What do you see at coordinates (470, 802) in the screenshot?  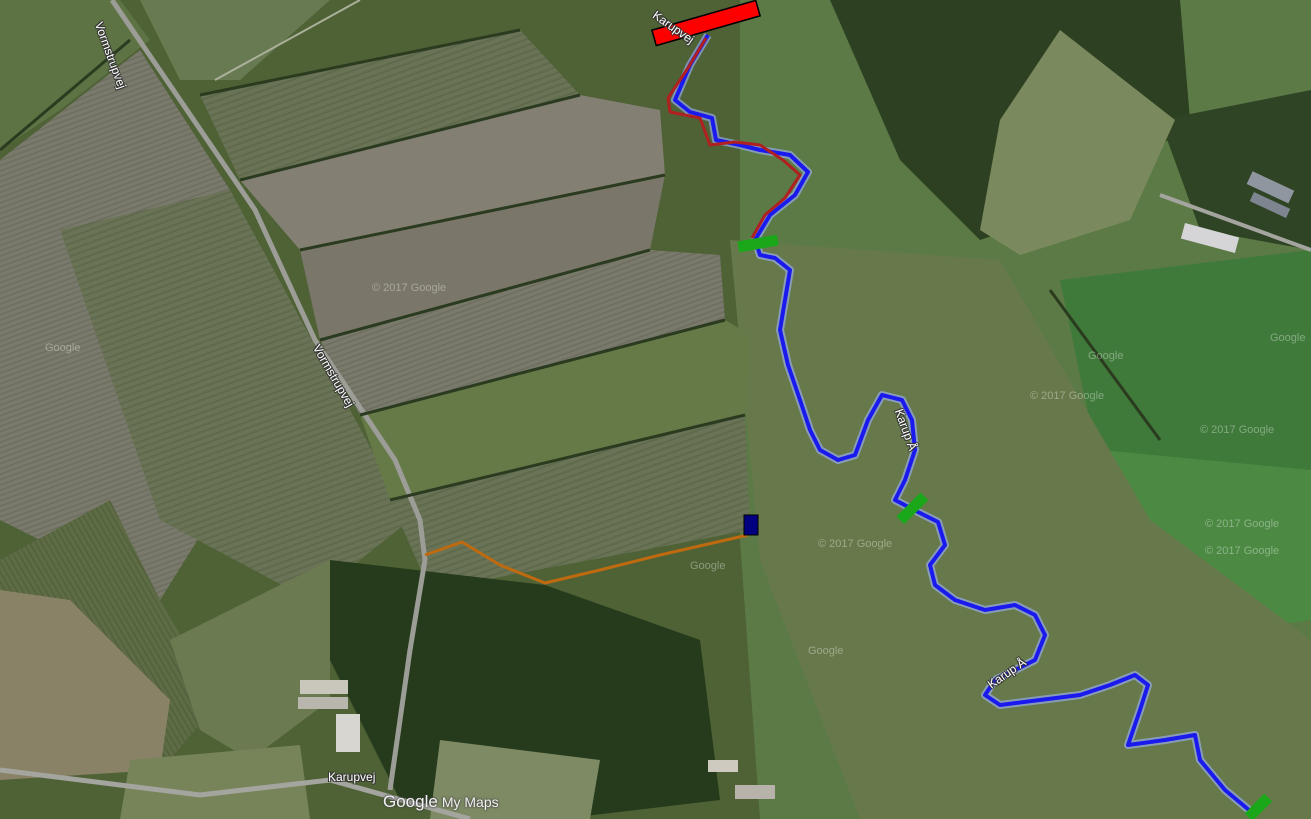 I see `my-maps-wordmark: My Maps` at bounding box center [470, 802].